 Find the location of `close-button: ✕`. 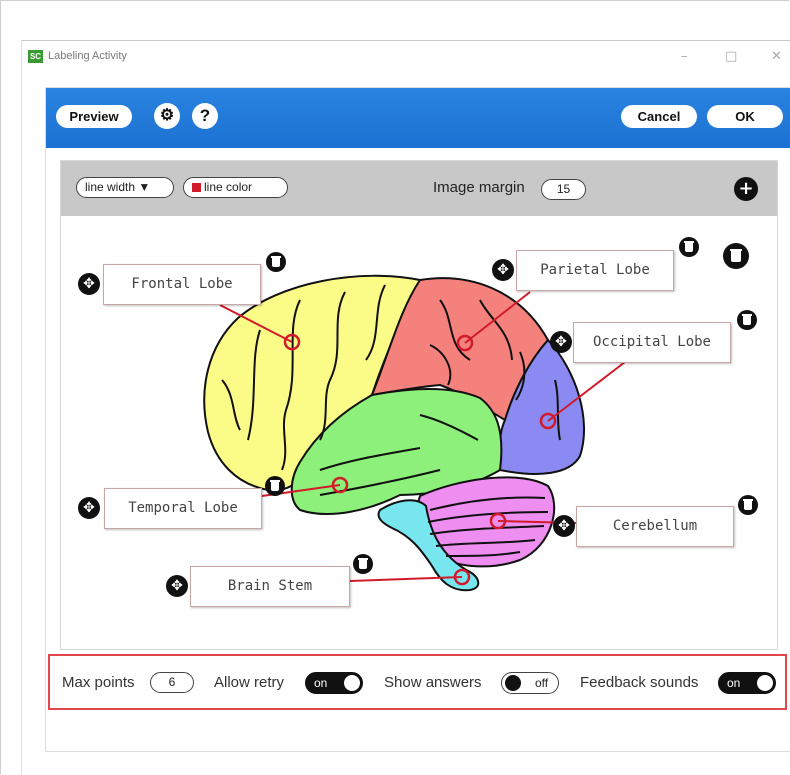

close-button: ✕ is located at coordinates (776, 56).